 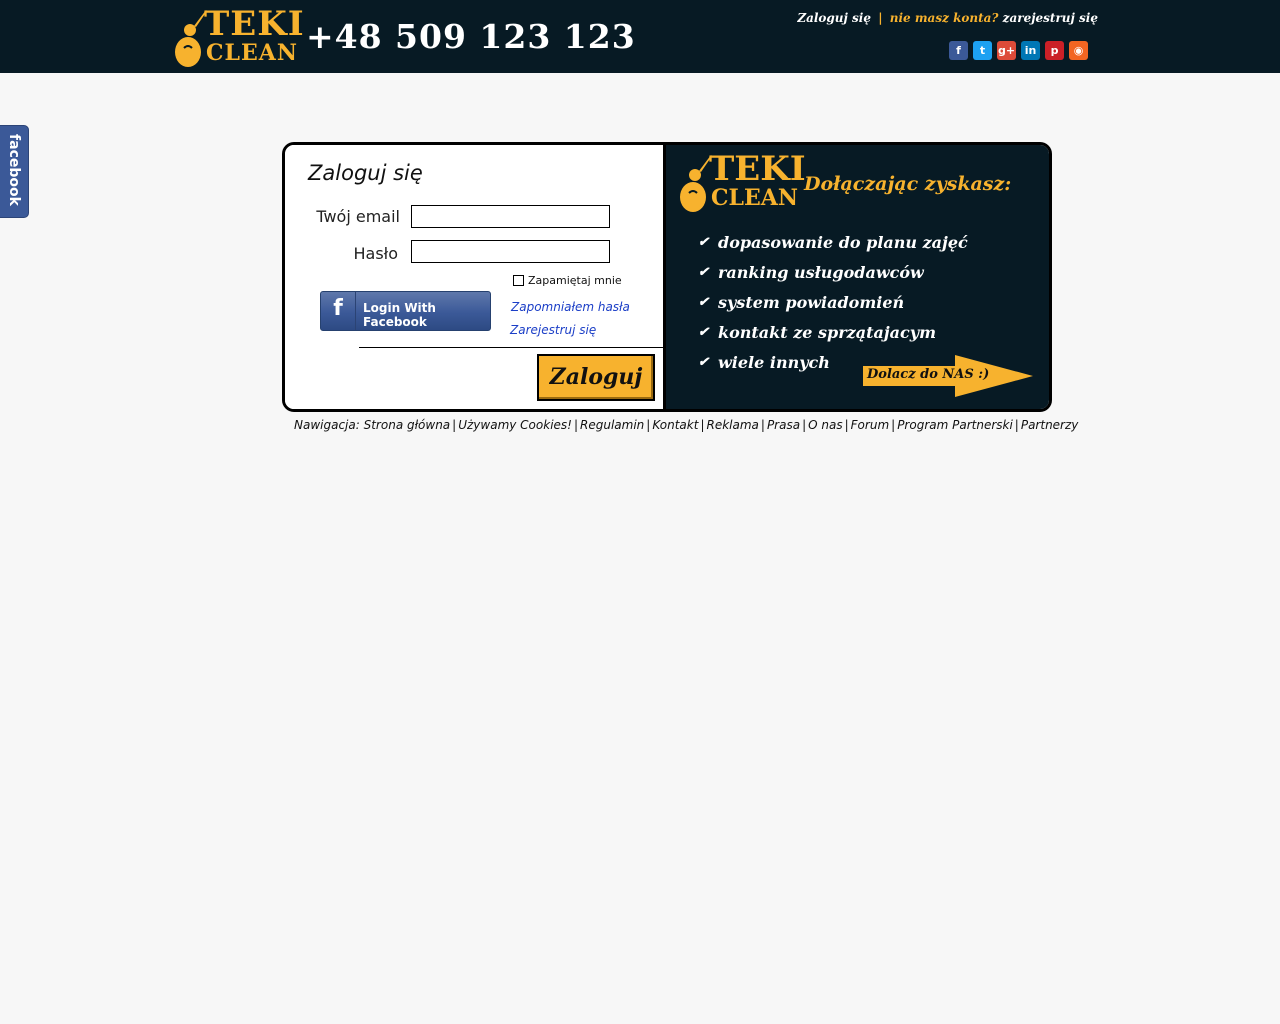 I want to click on promo-logo: TEKI CLEAN, so click(x=742, y=181).